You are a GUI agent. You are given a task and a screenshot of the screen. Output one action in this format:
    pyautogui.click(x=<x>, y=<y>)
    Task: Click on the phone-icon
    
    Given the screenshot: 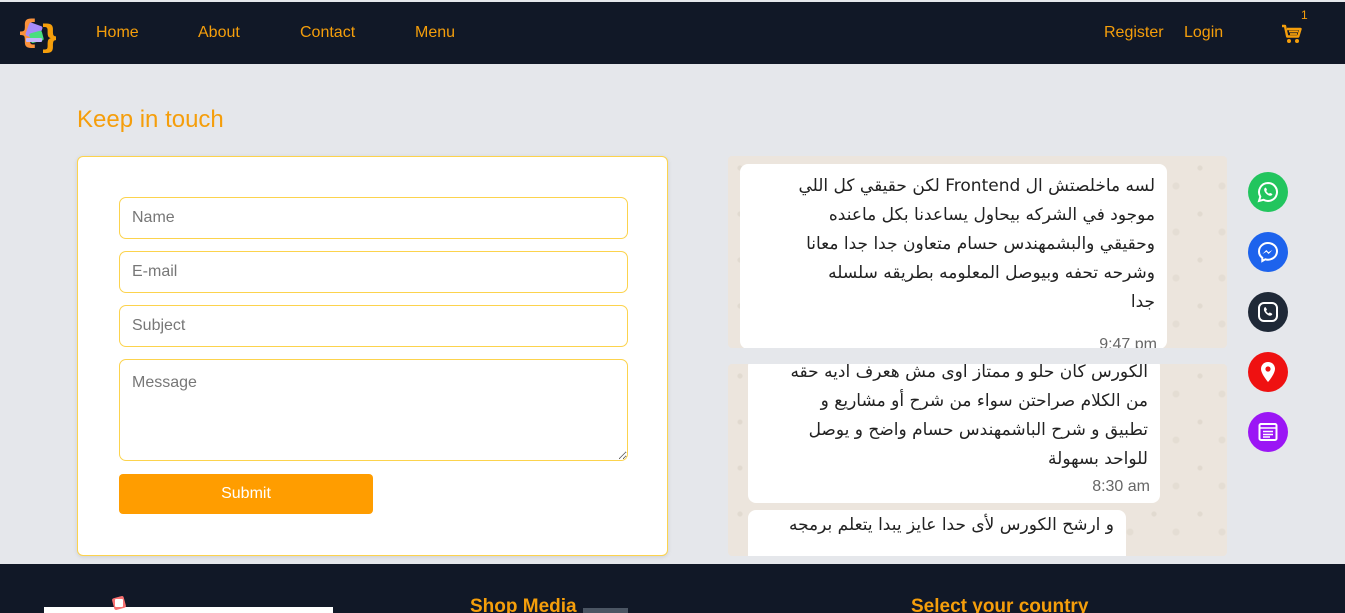 What is the action you would take?
    pyautogui.click(x=1268, y=312)
    